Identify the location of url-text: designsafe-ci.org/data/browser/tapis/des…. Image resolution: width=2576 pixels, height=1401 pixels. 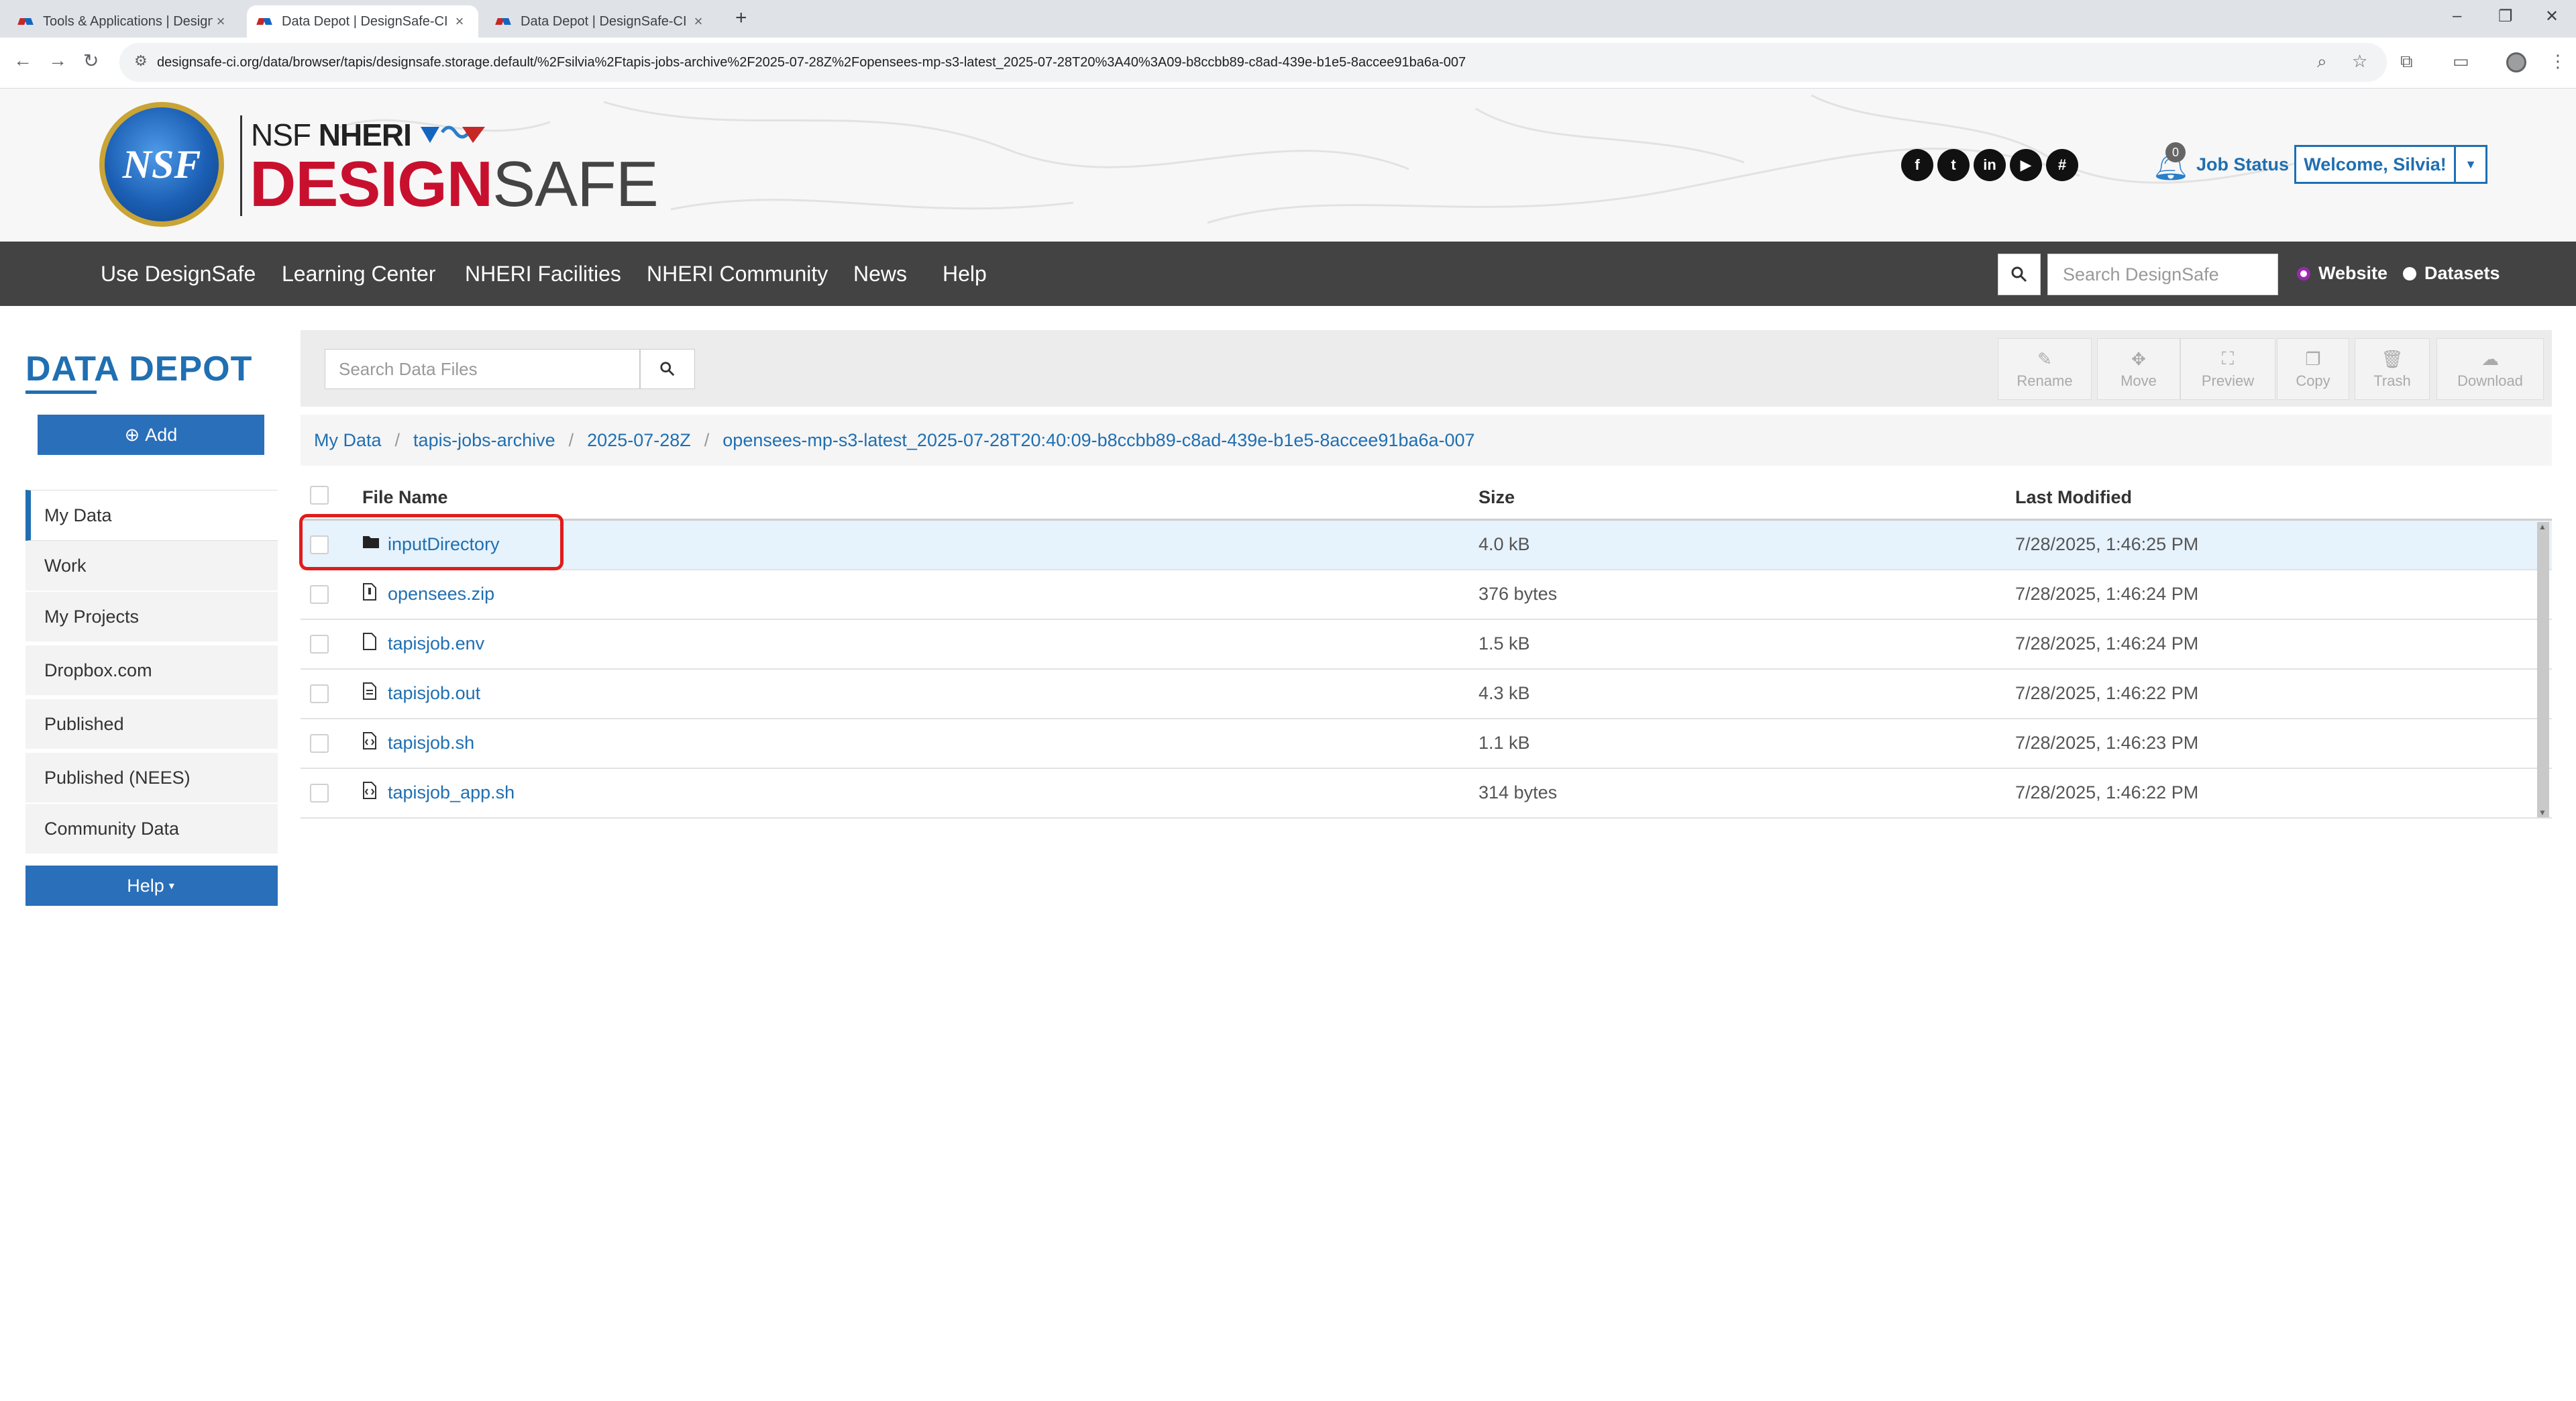
(811, 62).